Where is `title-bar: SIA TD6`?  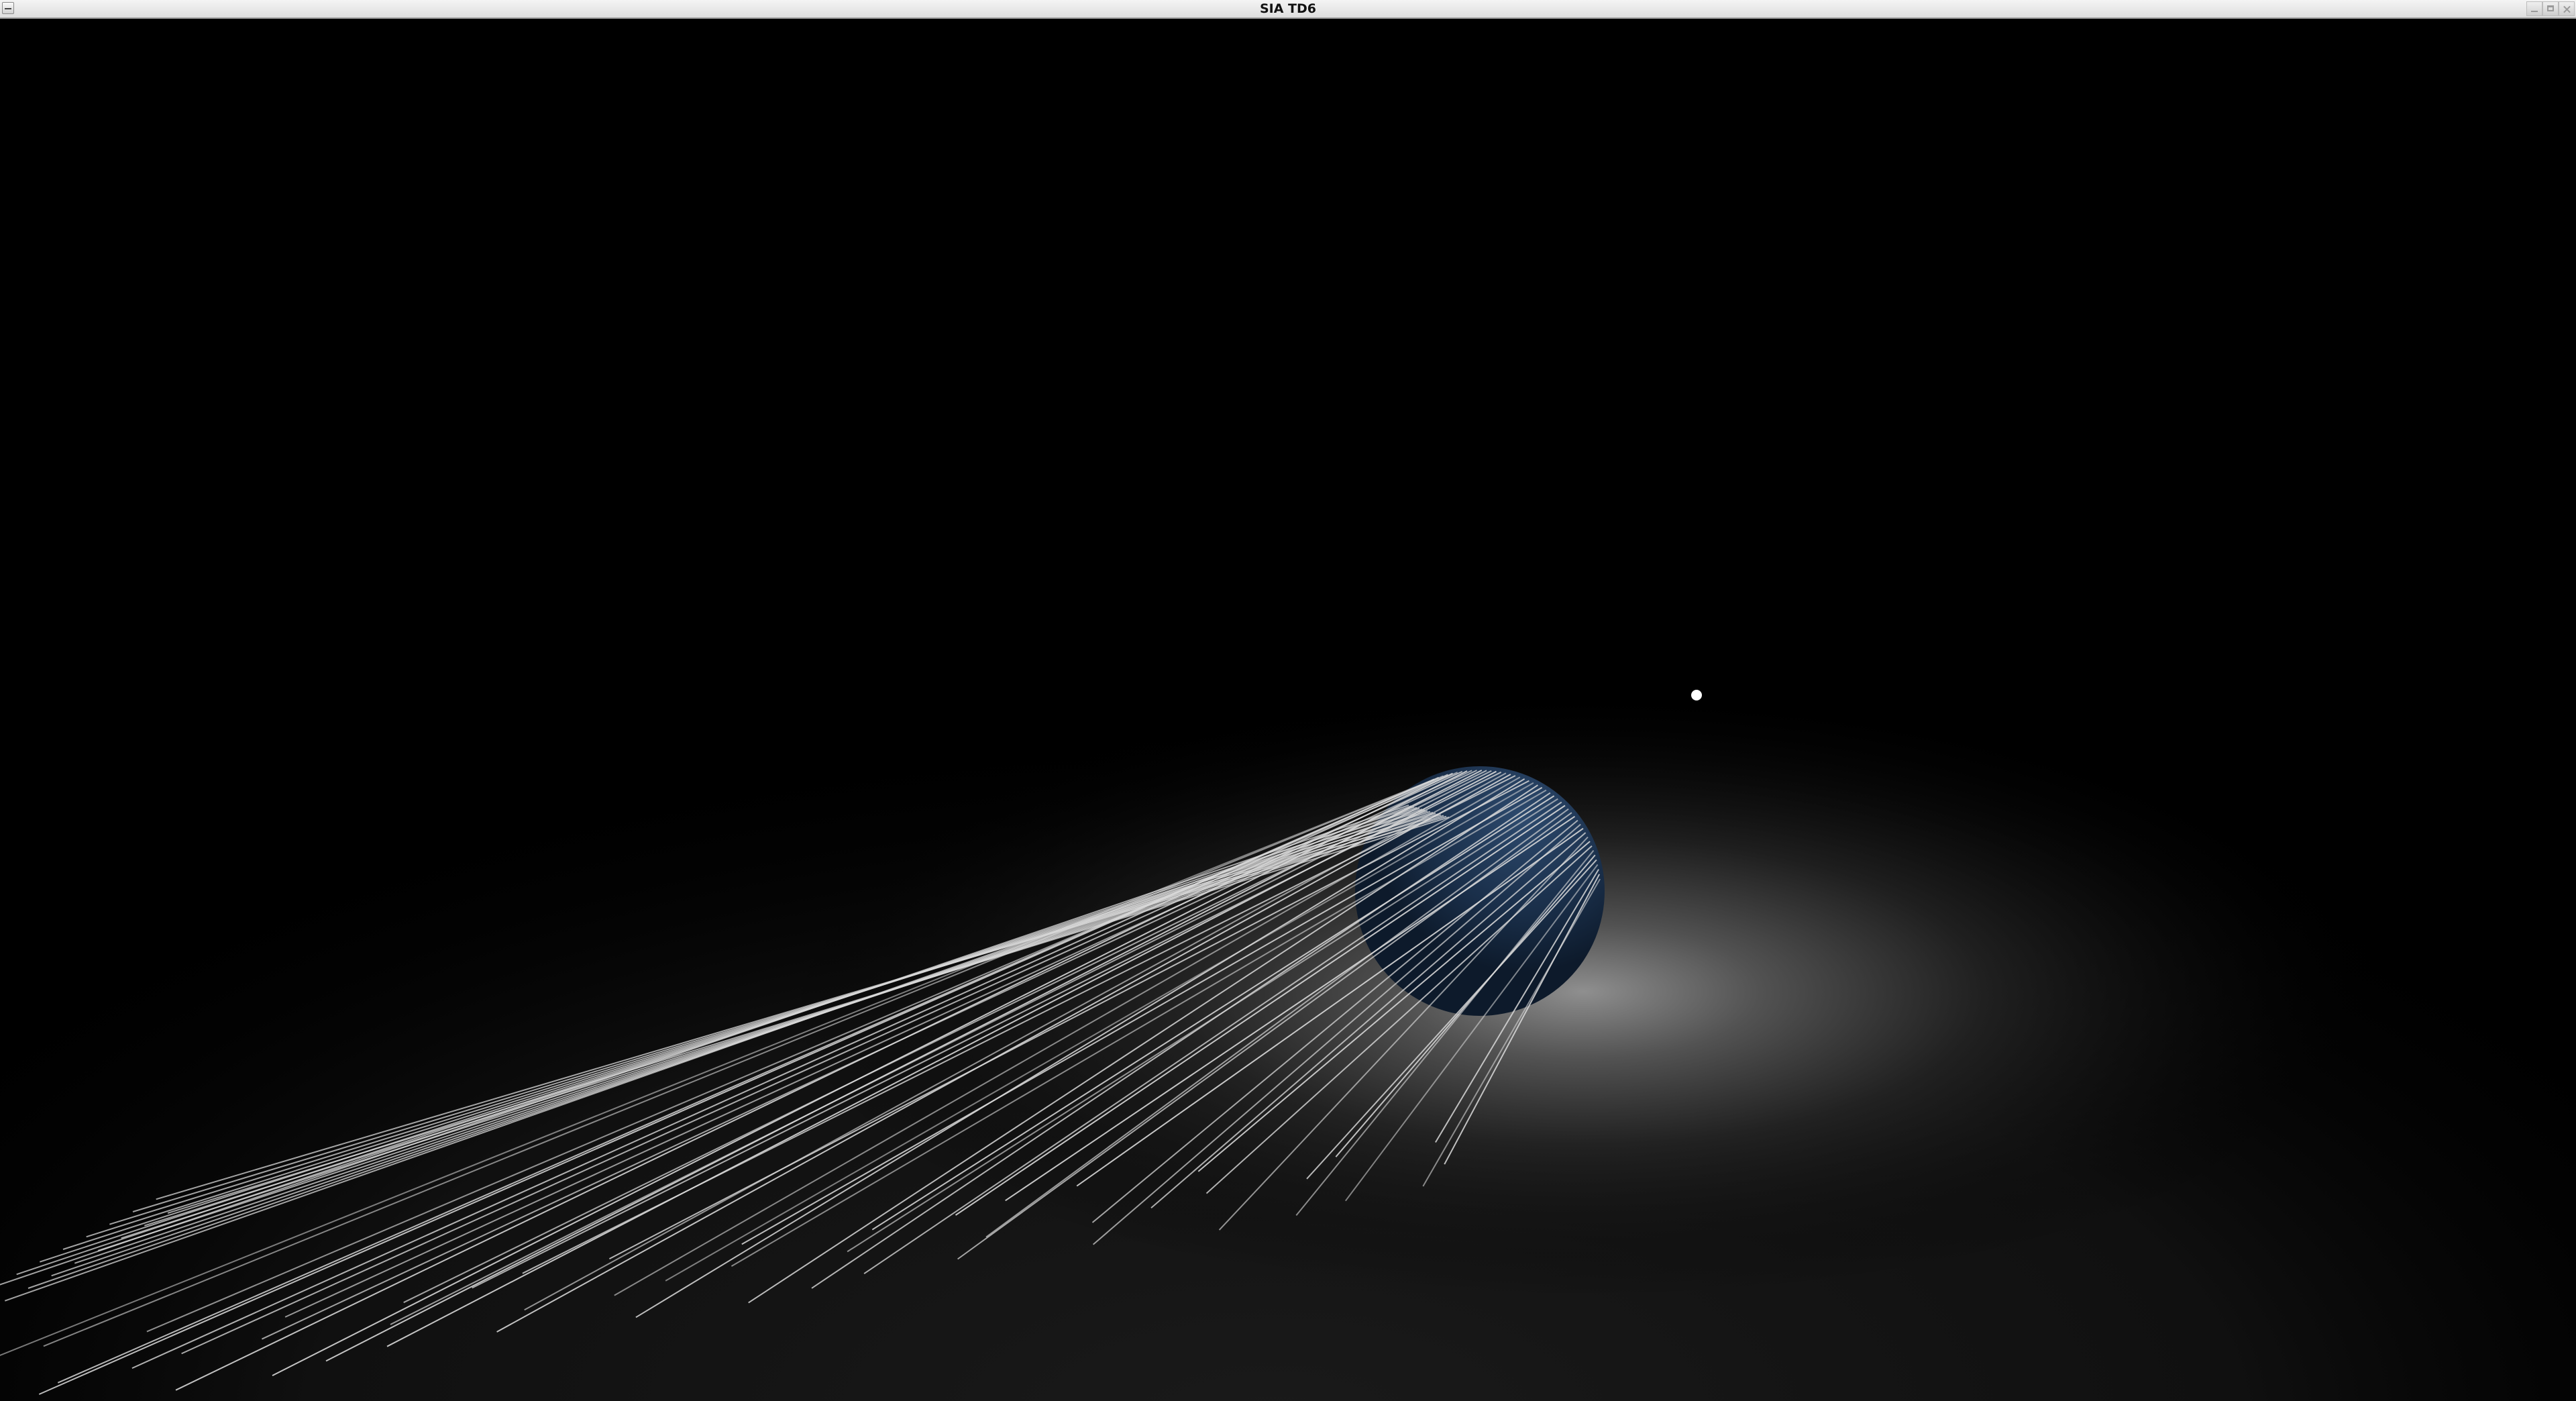
title-bar: SIA TD6 is located at coordinates (1288, 9).